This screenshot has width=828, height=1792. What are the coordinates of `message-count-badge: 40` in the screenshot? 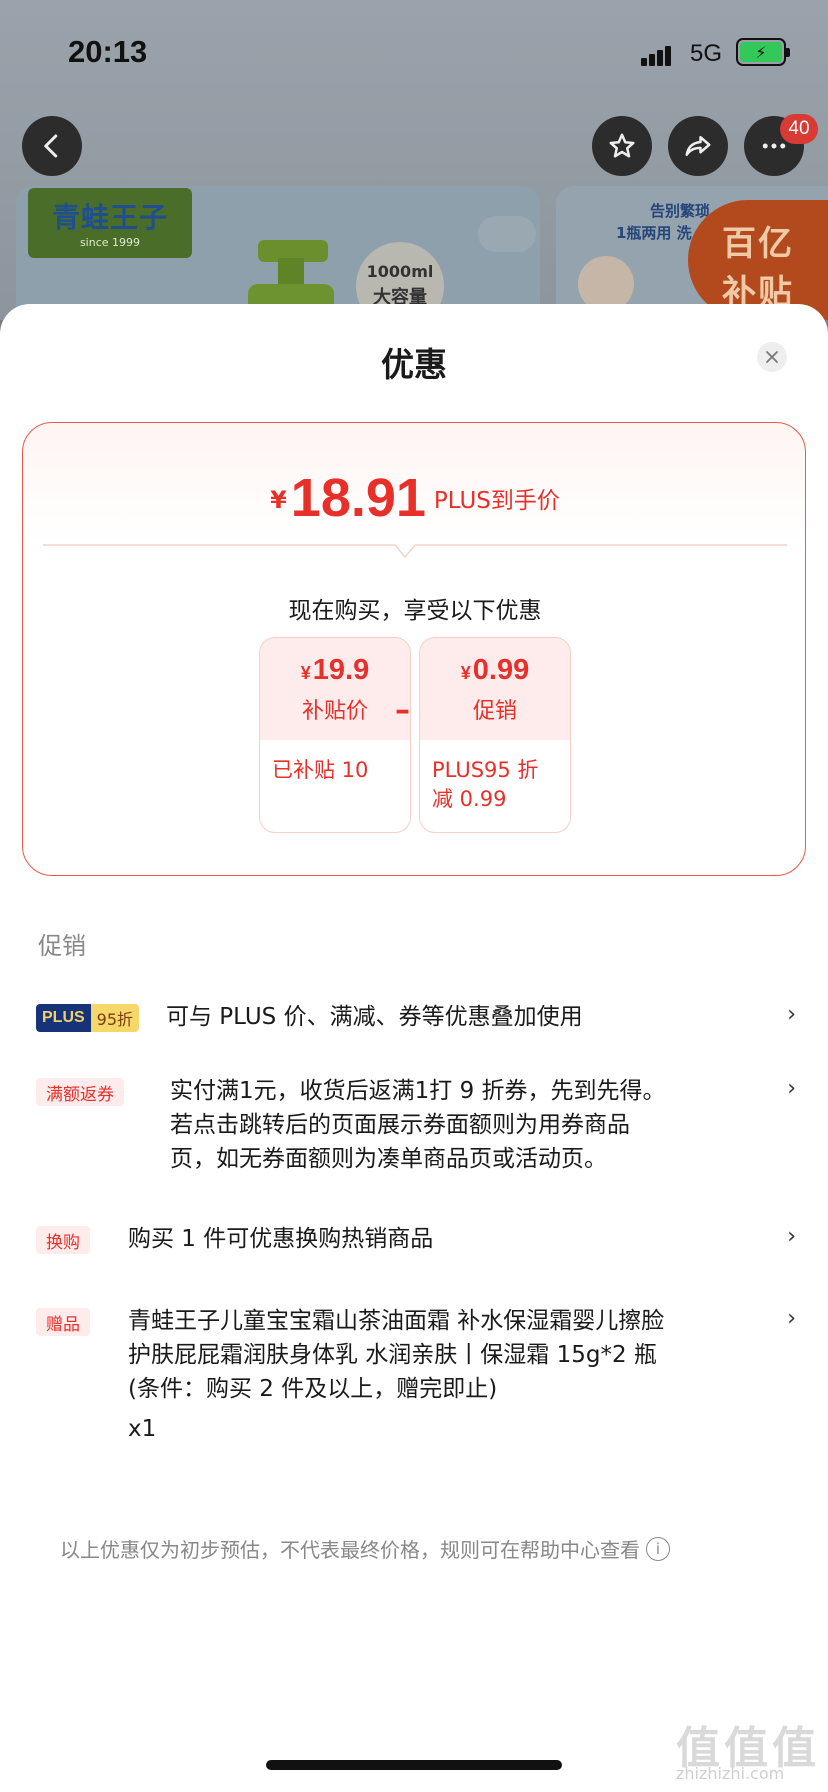 It's located at (799, 129).